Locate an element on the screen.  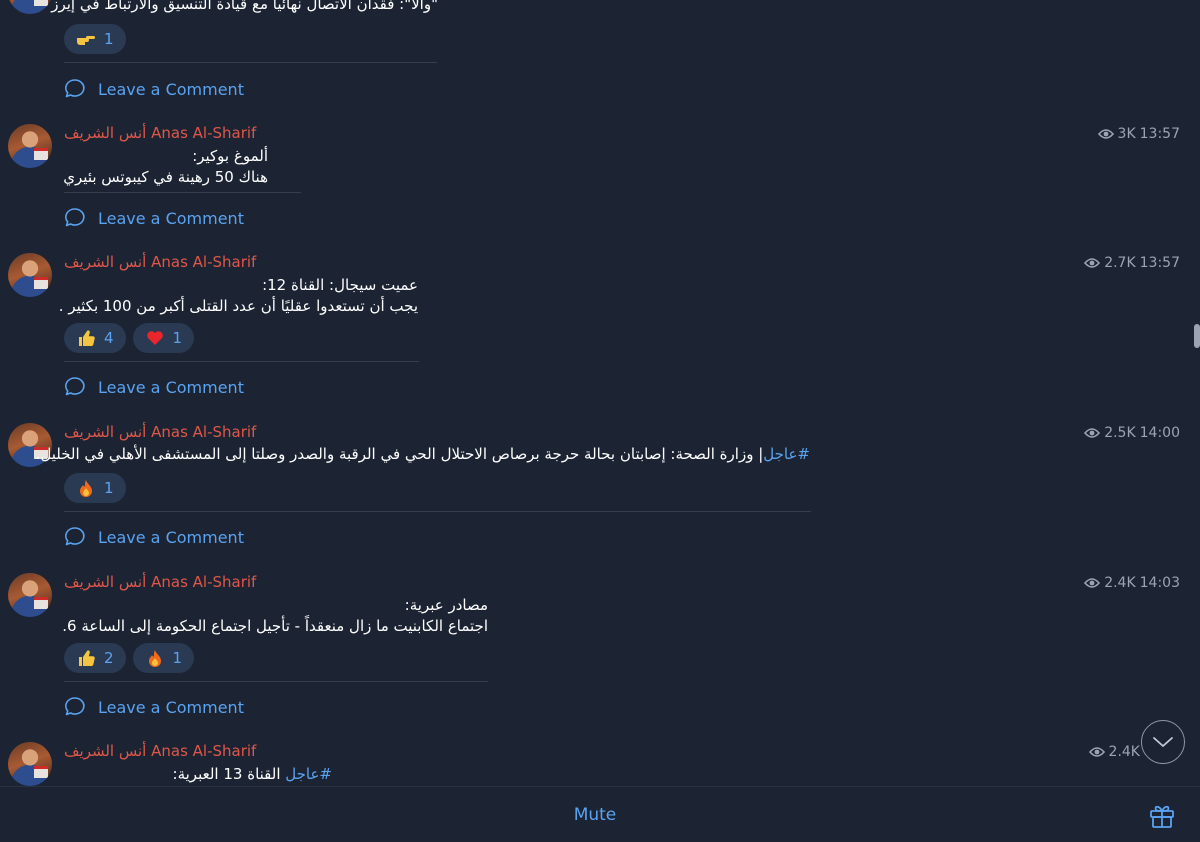
pointing-hand-icon is located at coordinates (86, 39).